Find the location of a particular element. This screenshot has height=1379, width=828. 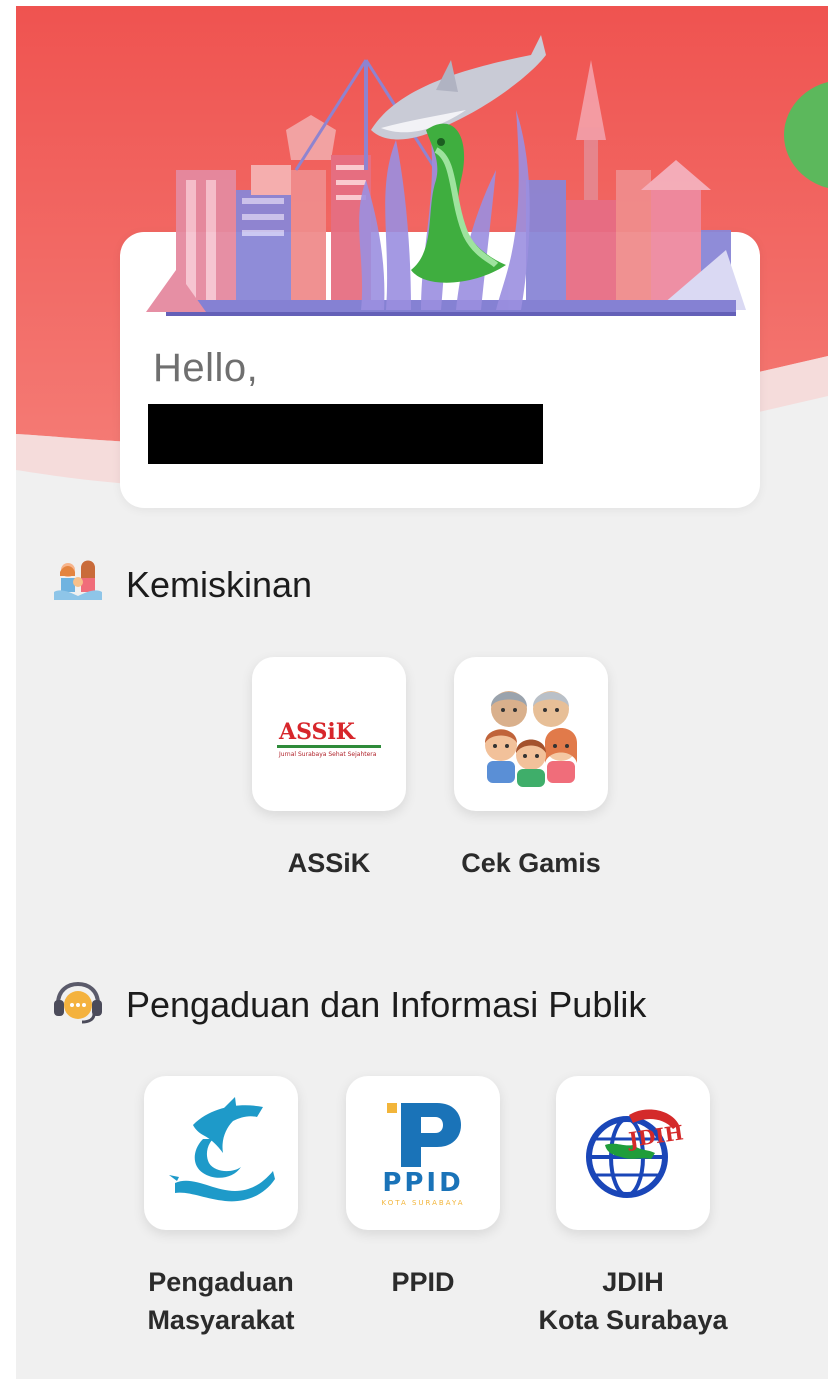

app-tile-pengaduan-masyarakat is located at coordinates (221, 1153).